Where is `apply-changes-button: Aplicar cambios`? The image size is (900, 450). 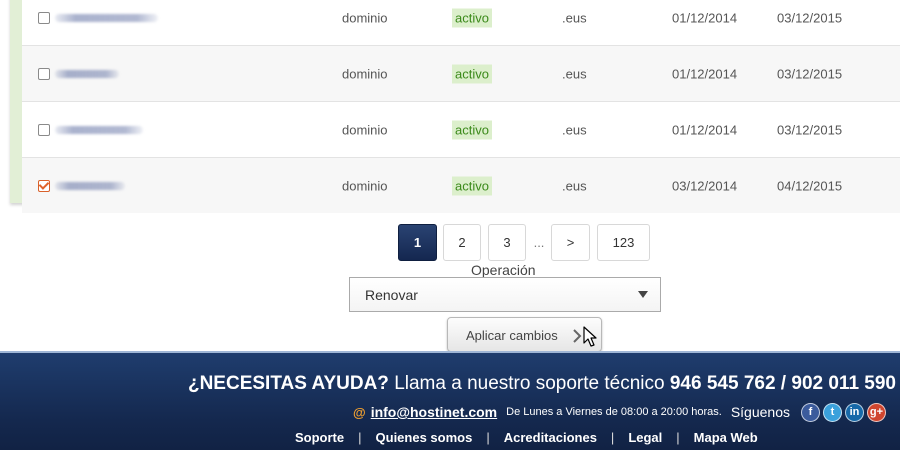
apply-changes-button: Aplicar cambios is located at coordinates (524, 334).